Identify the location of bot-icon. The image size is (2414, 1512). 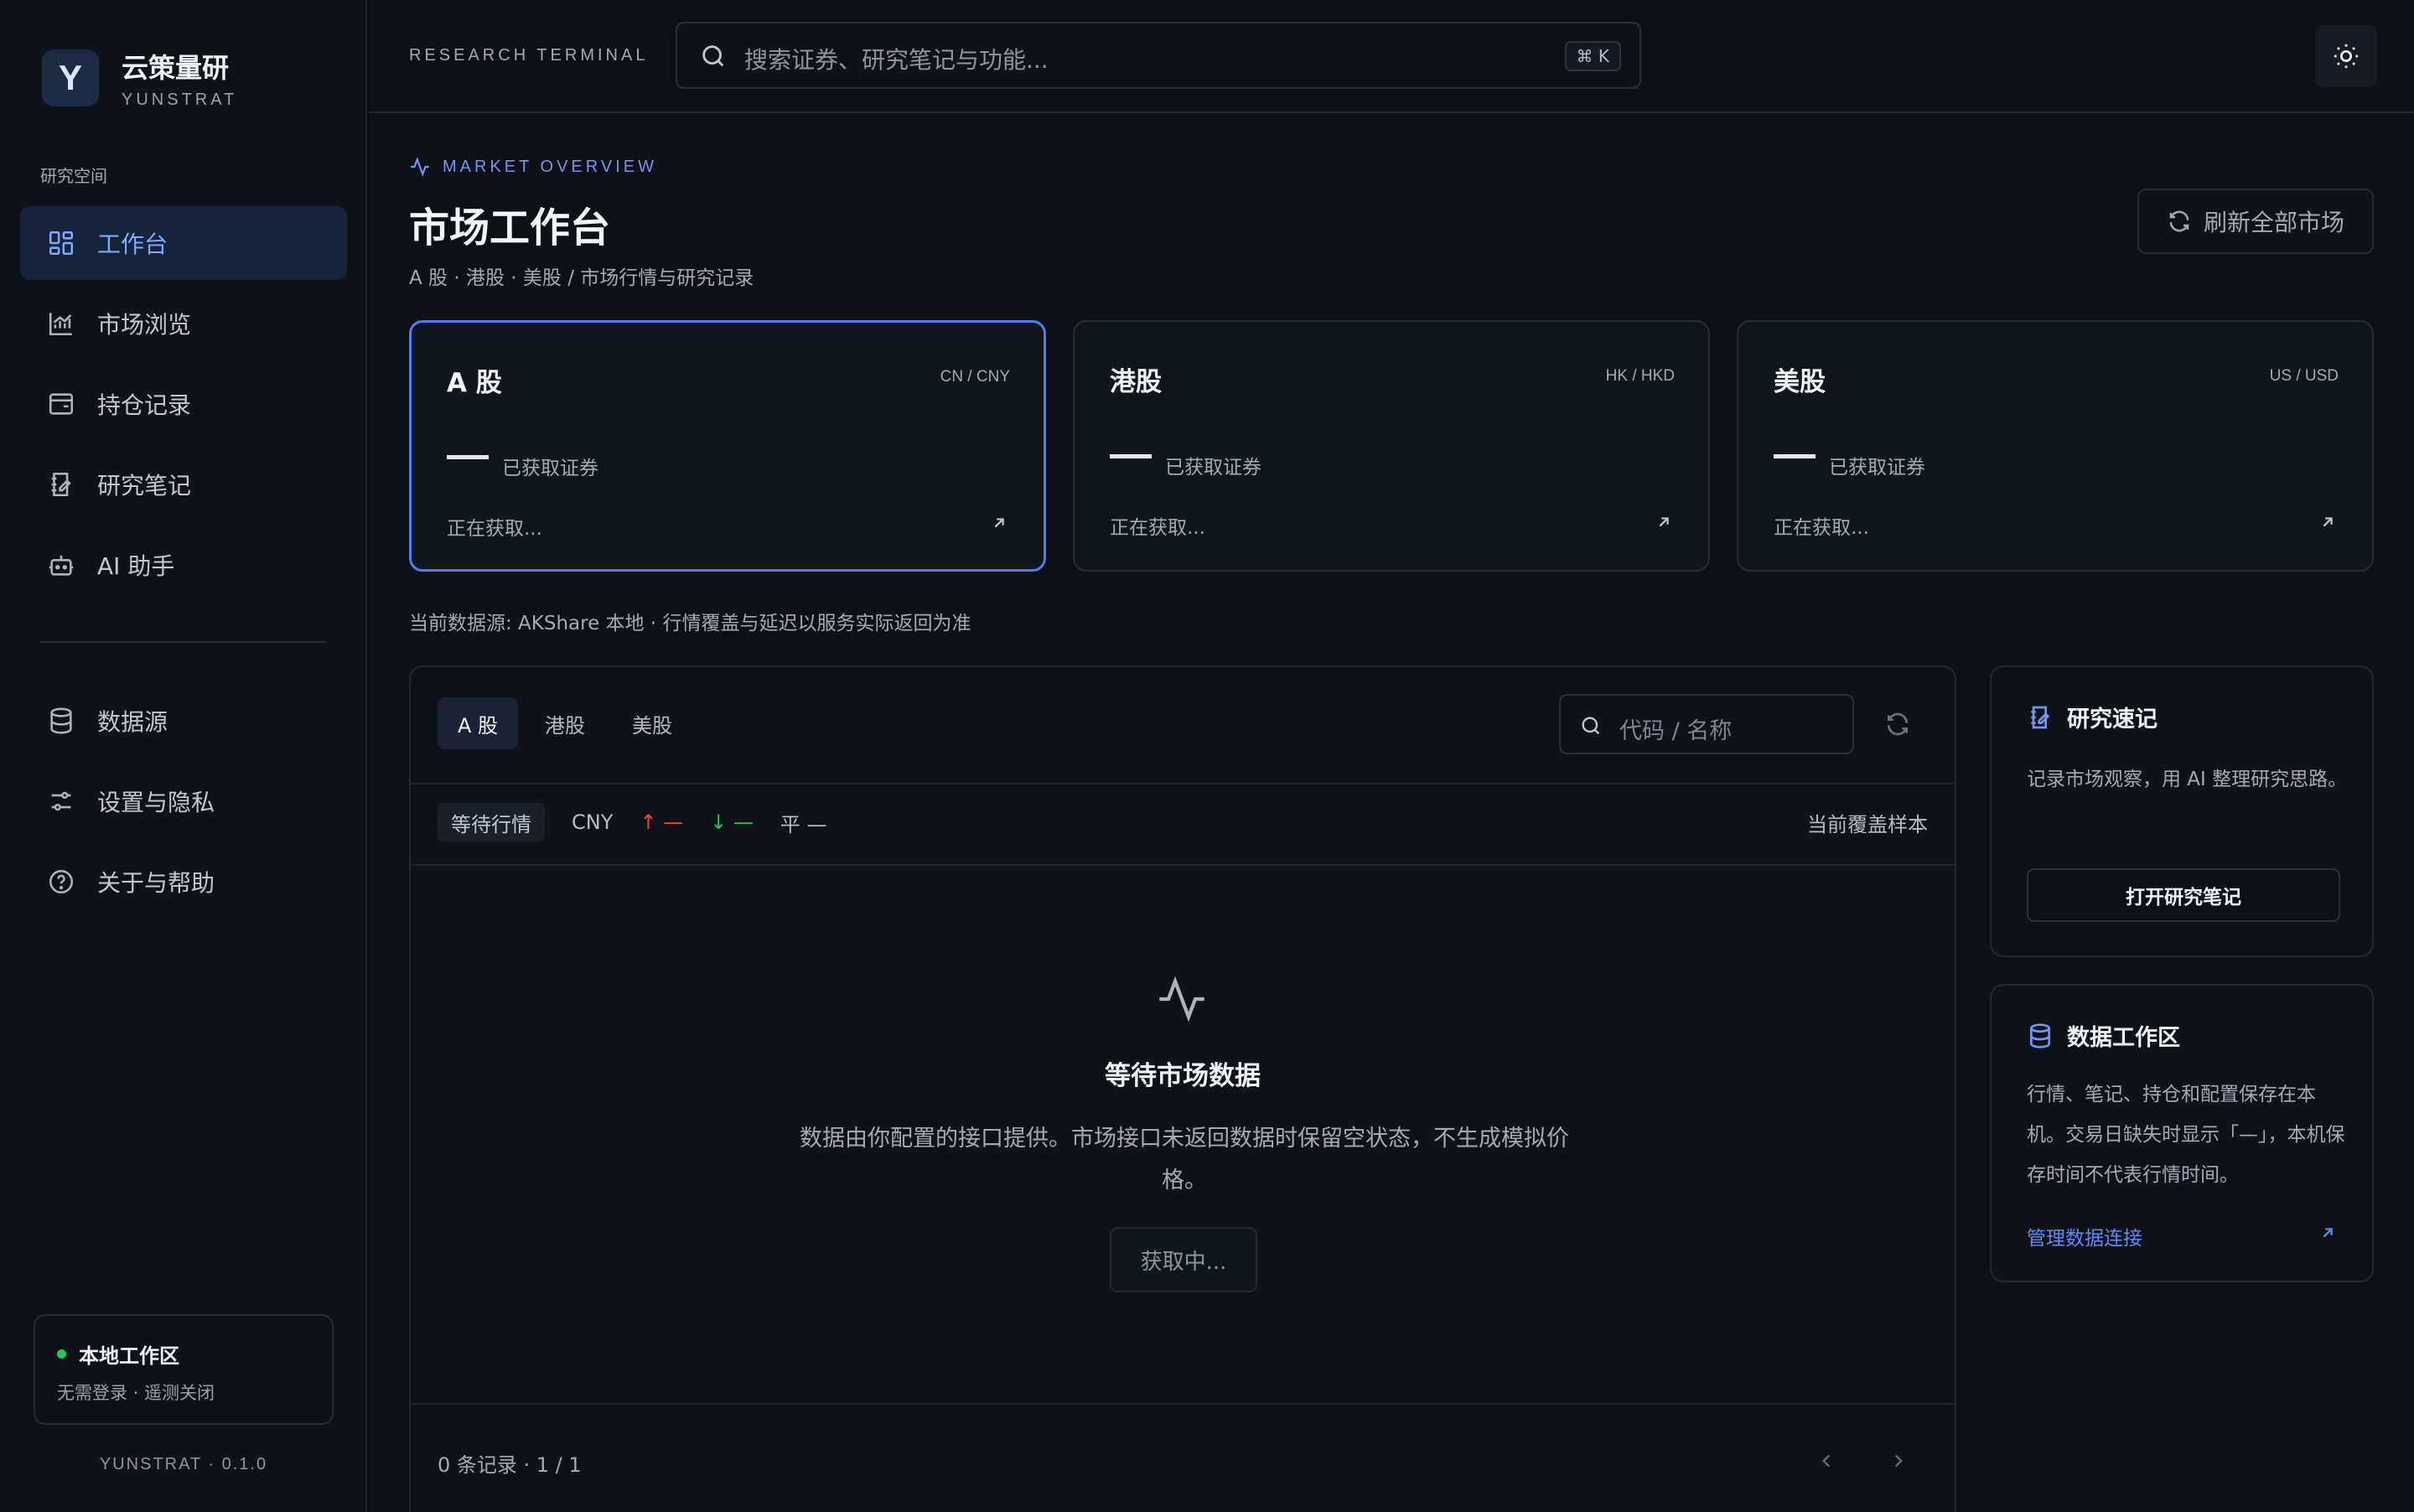
(61, 565).